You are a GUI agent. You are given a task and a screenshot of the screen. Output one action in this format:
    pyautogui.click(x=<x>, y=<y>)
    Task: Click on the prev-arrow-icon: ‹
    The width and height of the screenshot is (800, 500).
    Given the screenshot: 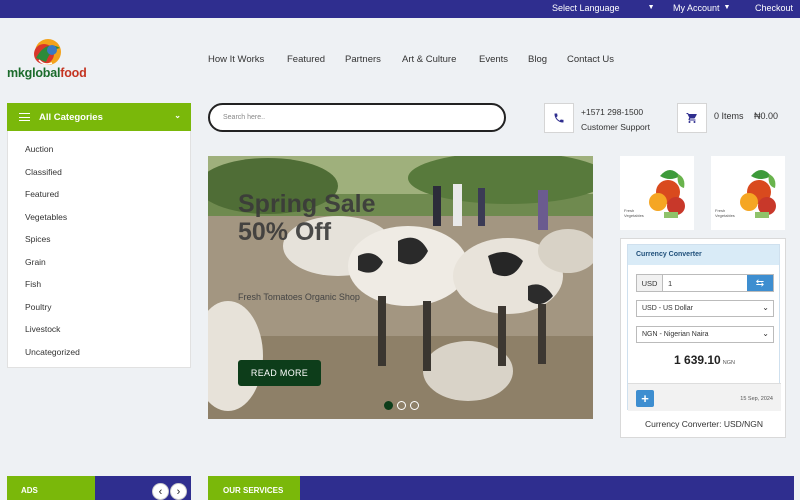 What is the action you would take?
    pyautogui.click(x=160, y=491)
    